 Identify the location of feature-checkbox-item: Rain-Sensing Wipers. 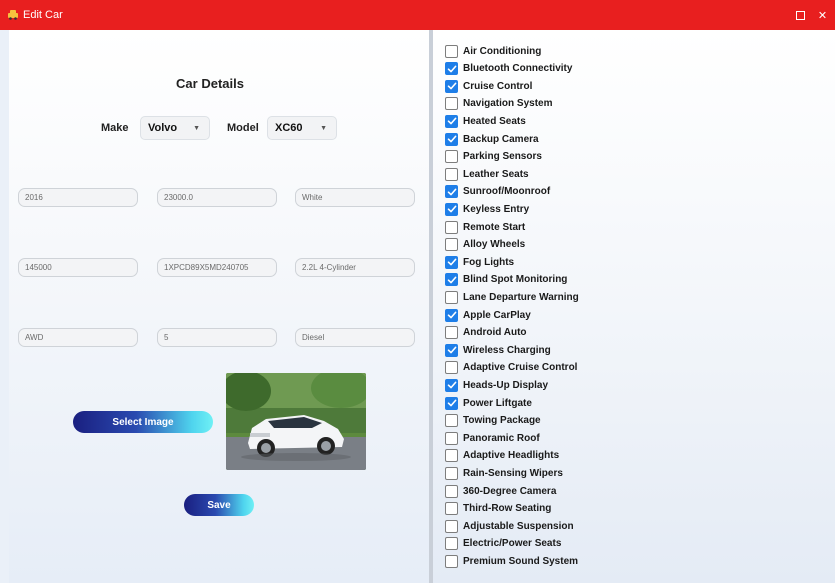
(504, 473).